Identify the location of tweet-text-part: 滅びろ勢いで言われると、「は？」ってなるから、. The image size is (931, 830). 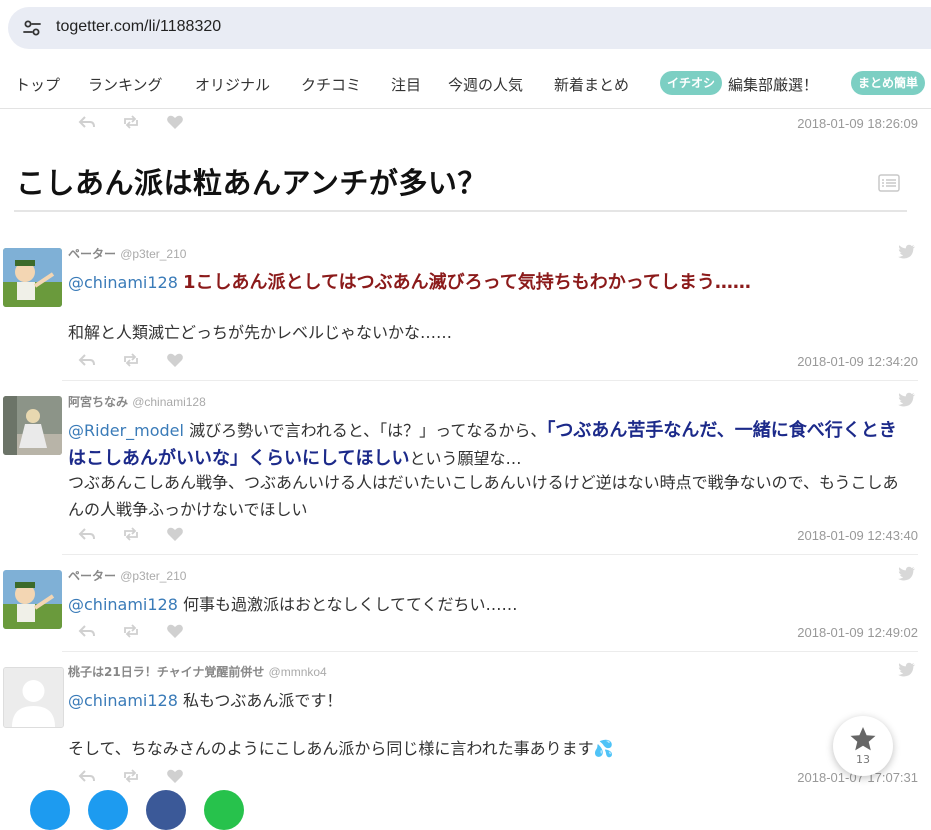
(368, 430).